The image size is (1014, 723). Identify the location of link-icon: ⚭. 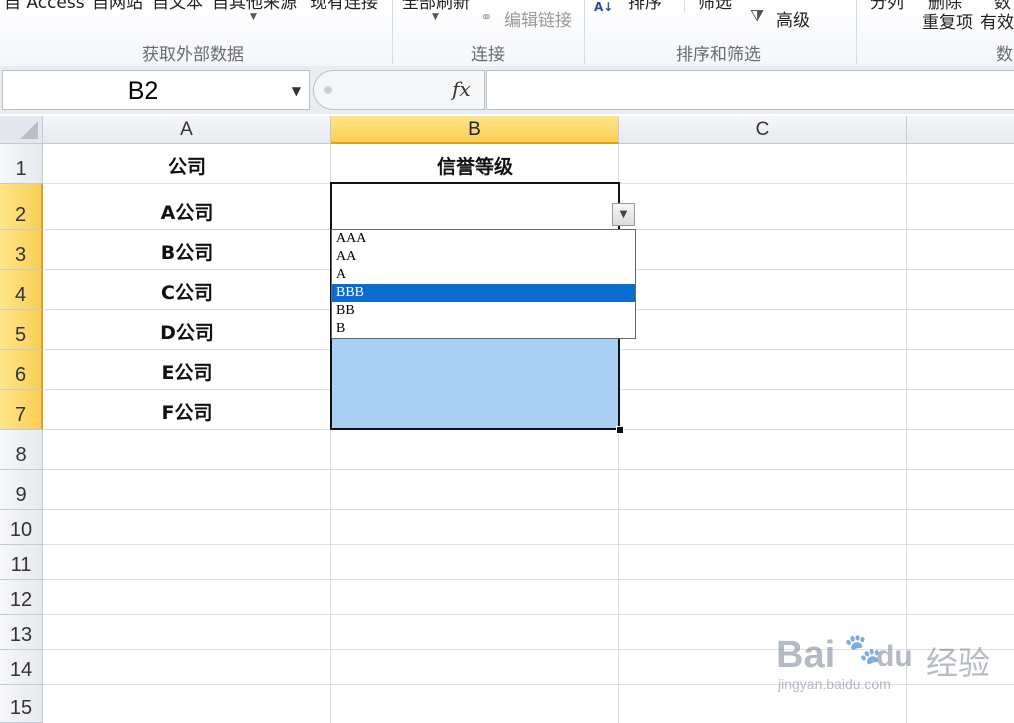
(486, 17).